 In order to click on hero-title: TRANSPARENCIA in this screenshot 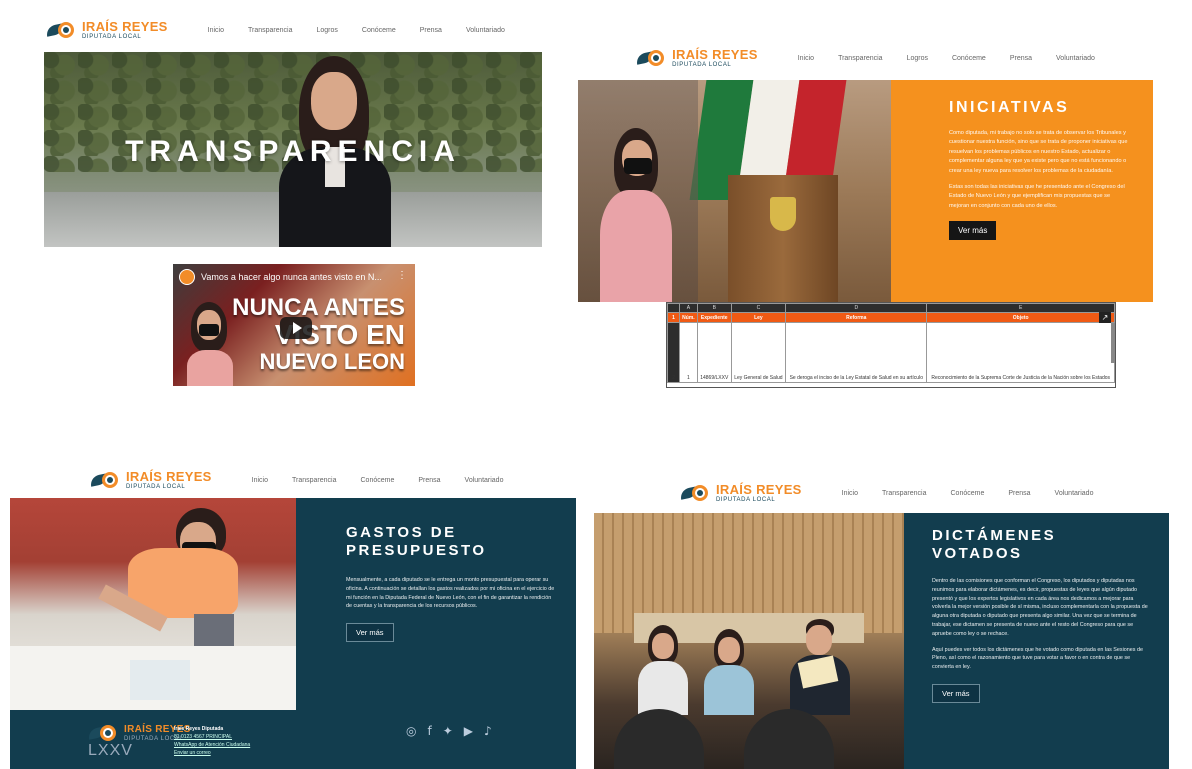, I will do `click(293, 151)`.